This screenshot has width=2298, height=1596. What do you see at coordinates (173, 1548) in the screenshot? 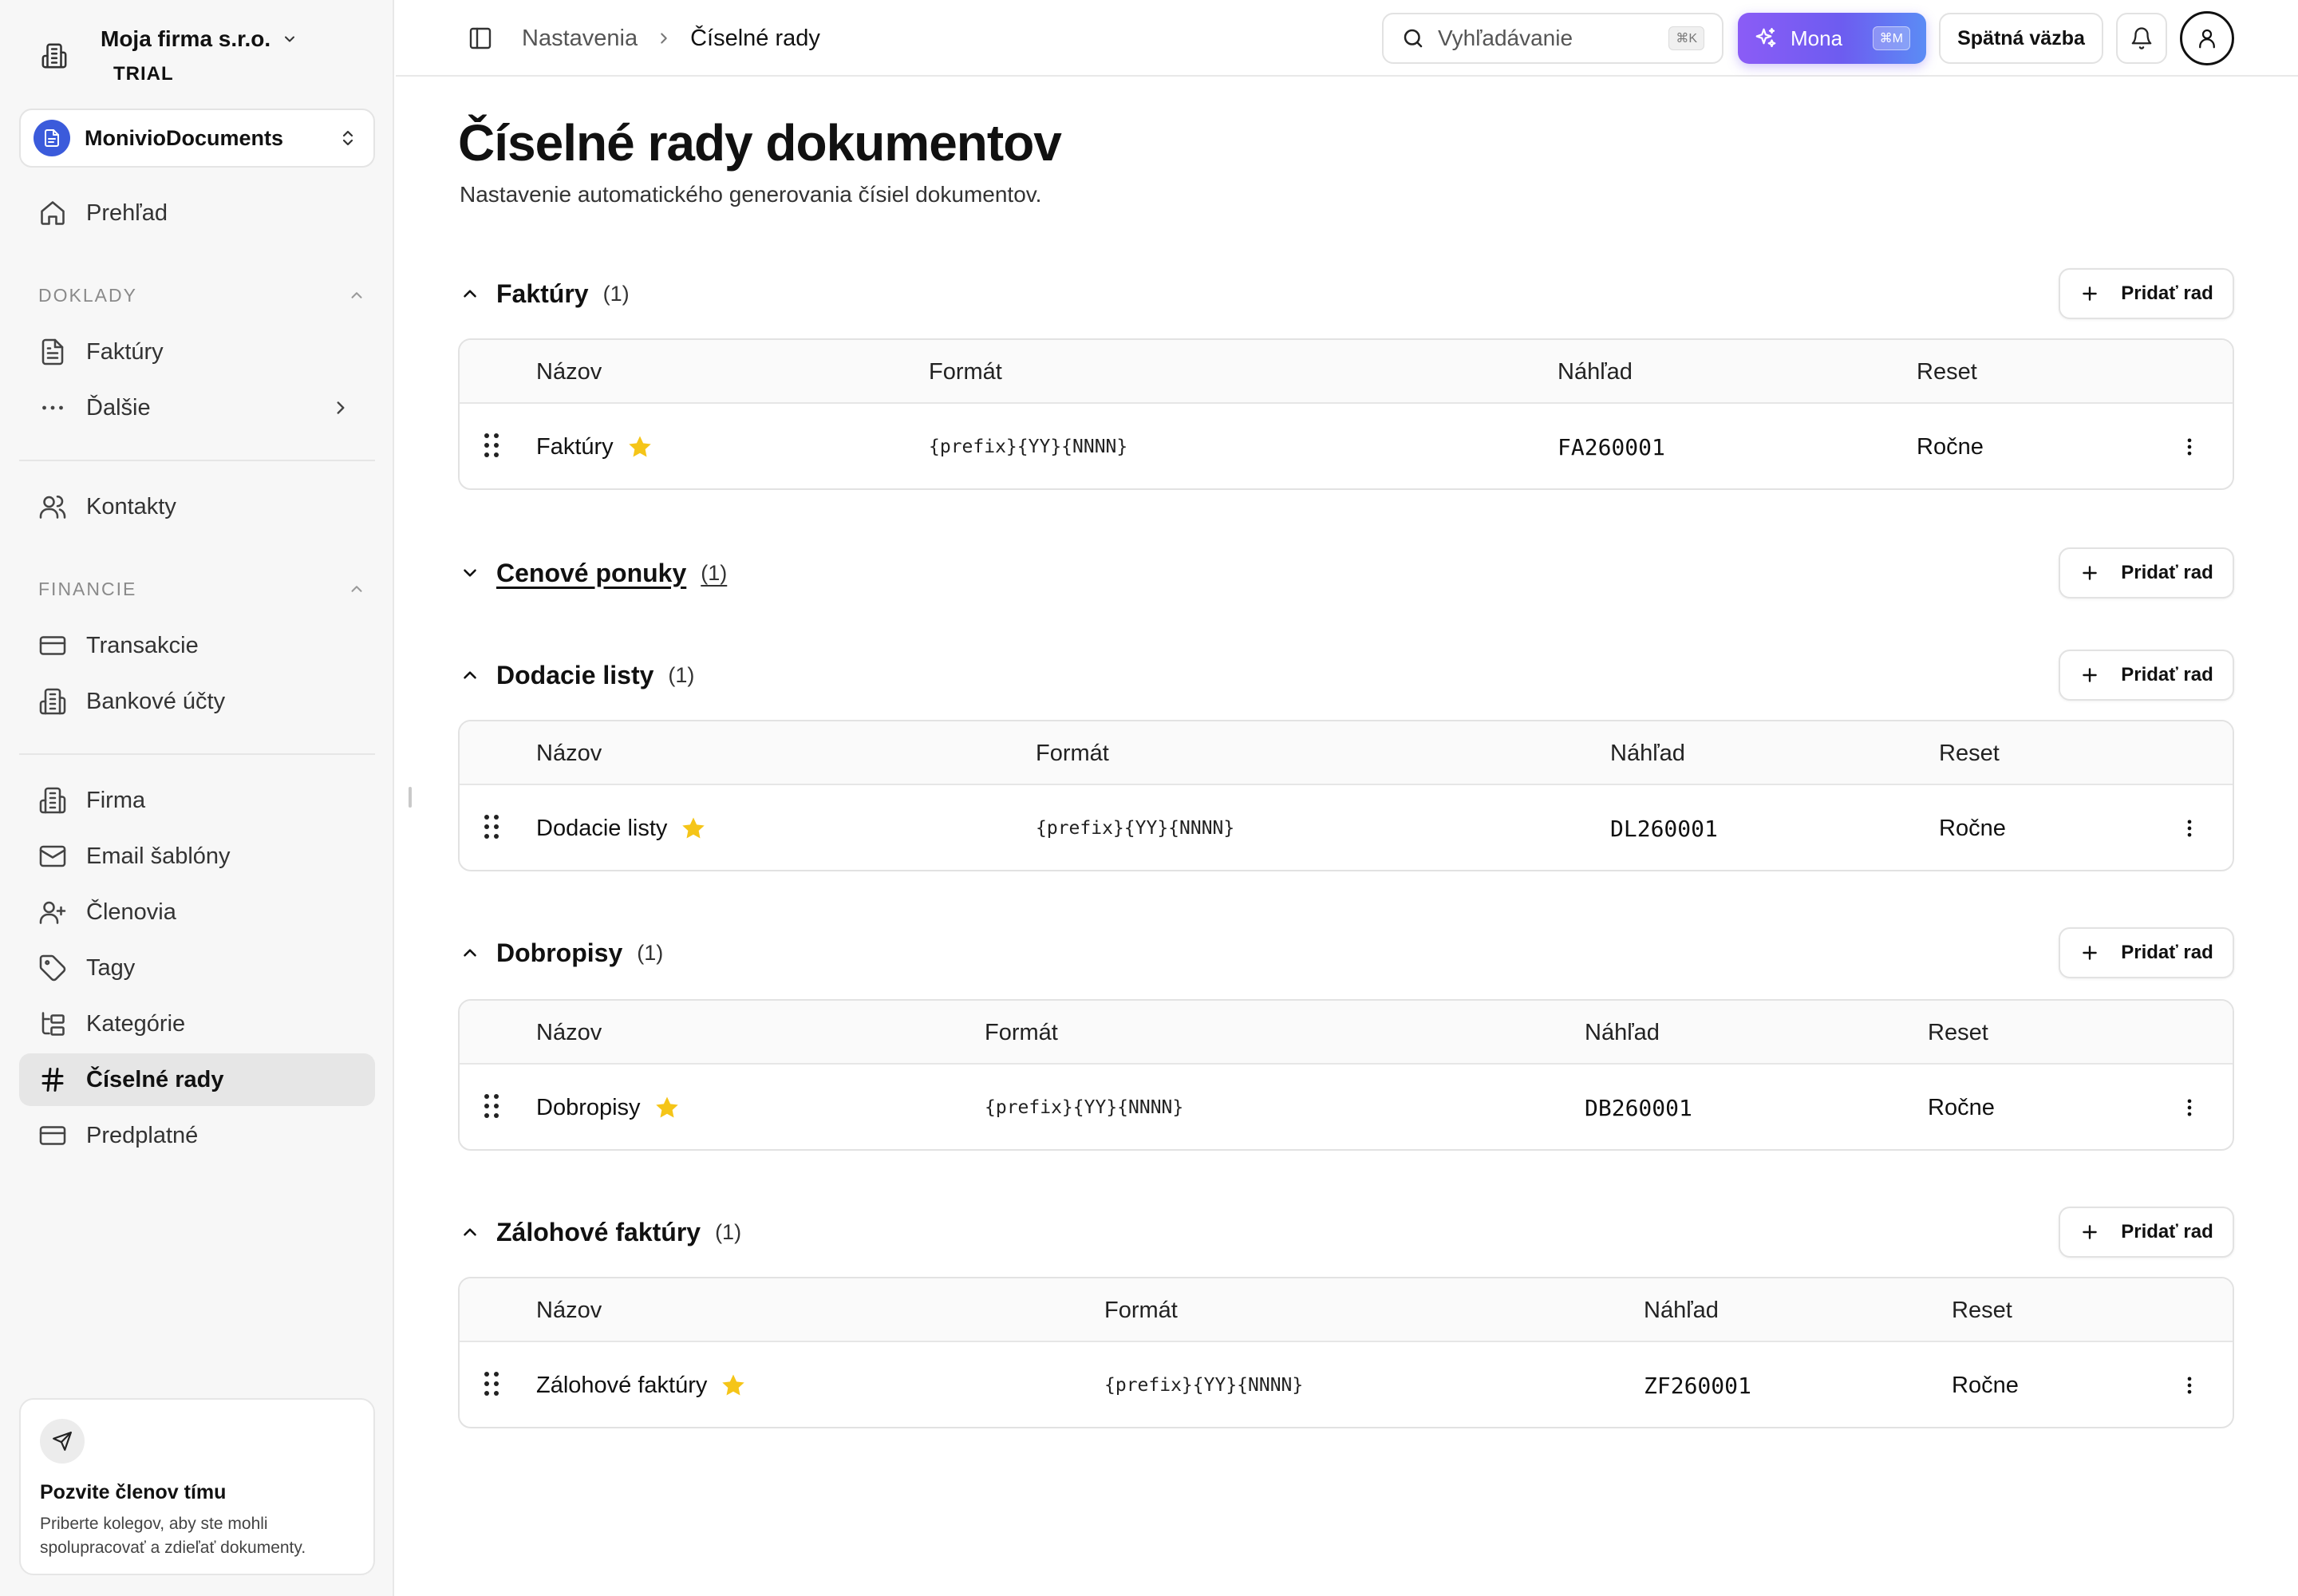
I see `invite-description-line: spolupracovať a zdieľať dokumenty.` at bounding box center [173, 1548].